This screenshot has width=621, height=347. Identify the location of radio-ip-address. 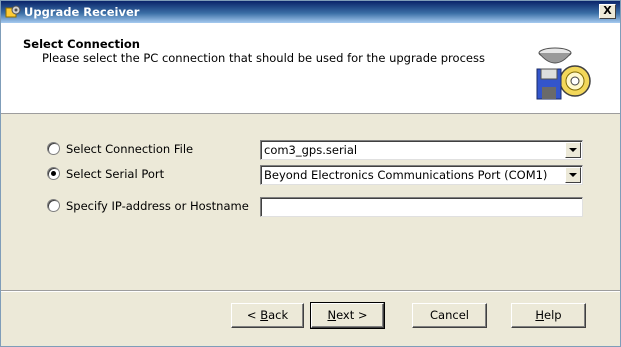
(53, 205).